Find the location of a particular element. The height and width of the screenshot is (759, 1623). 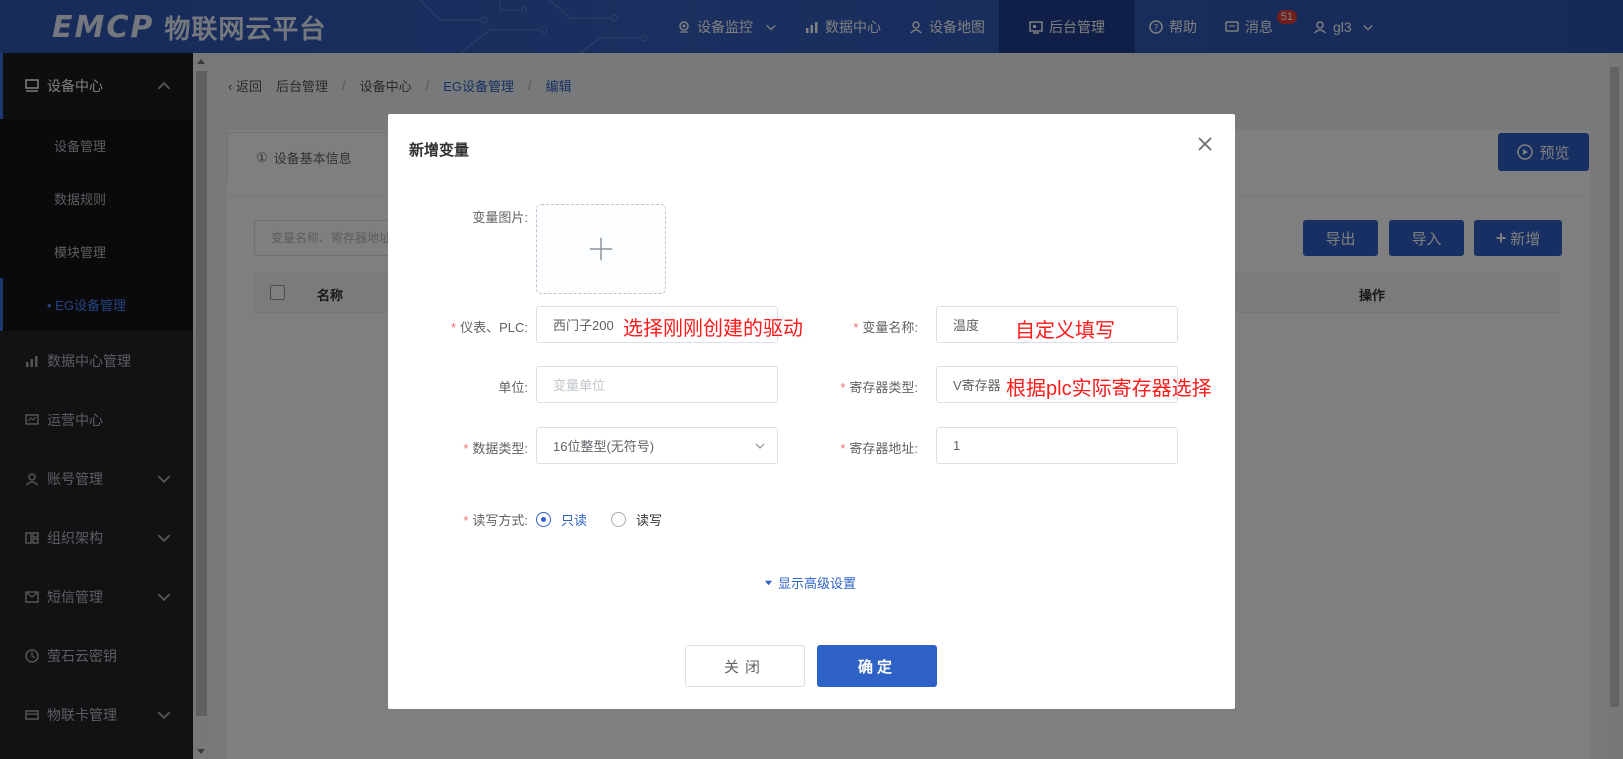

data-type-value: 16位整型(无符号) is located at coordinates (604, 446).